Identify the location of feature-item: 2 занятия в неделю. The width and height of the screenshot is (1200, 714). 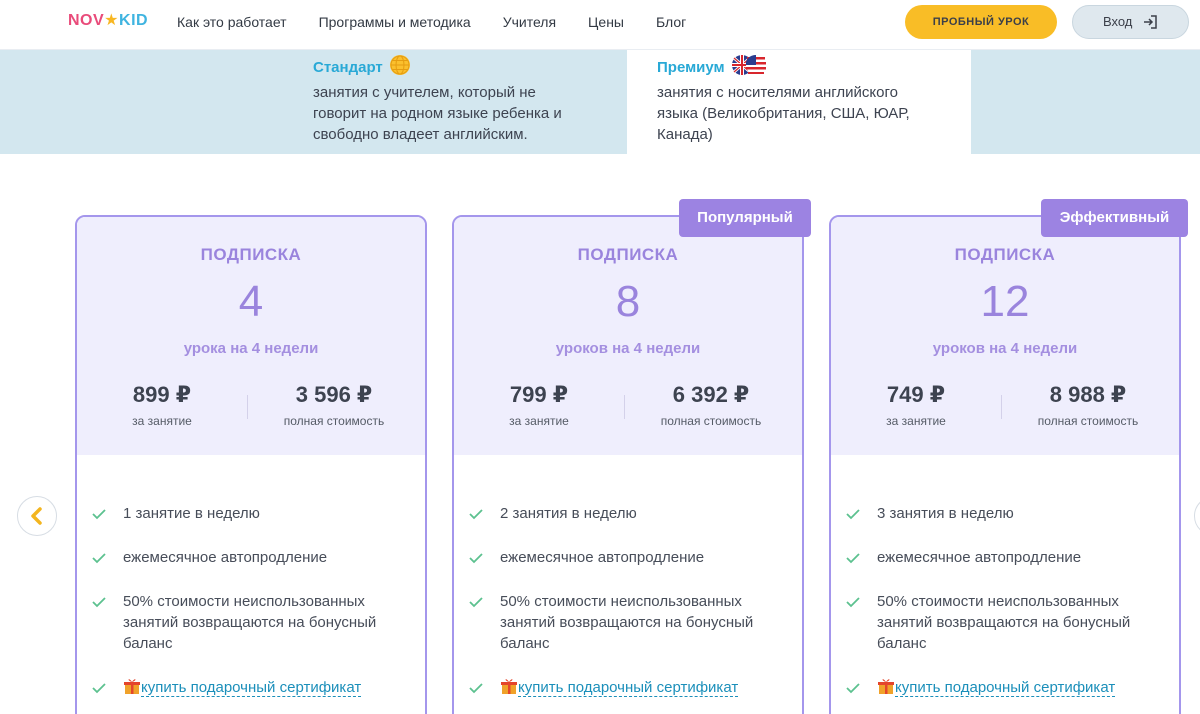
(628, 513).